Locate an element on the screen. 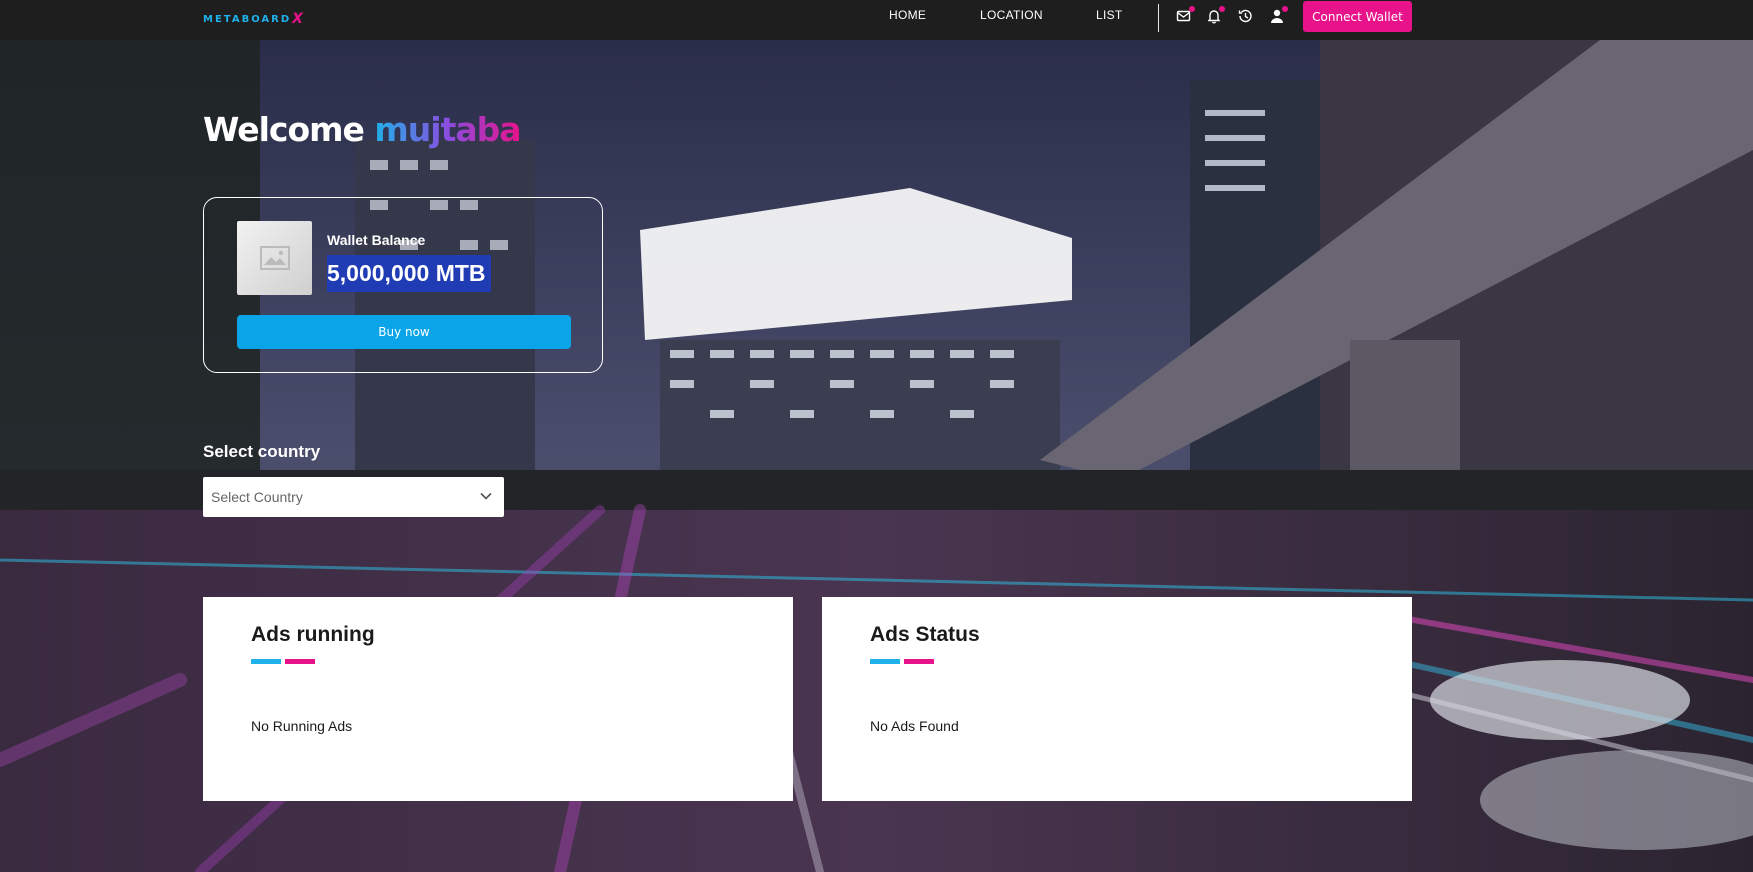 This screenshot has width=1753, height=872. mail-notification-dot is located at coordinates (1192, 9).